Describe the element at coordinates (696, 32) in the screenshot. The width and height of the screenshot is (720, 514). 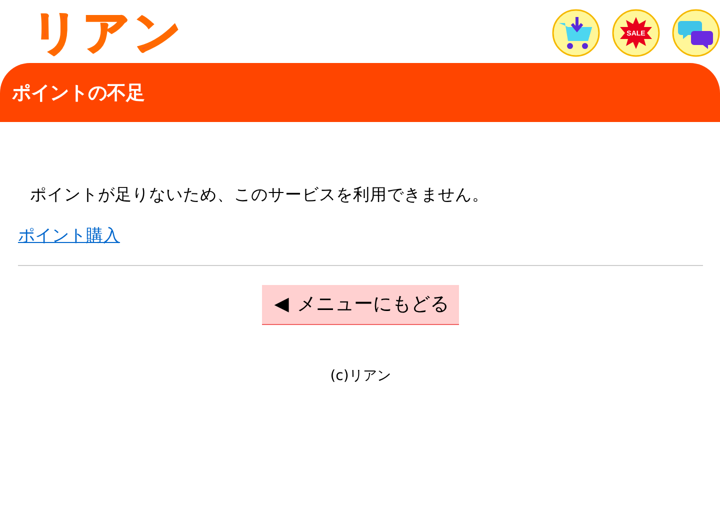
I see `chat-icon` at that location.